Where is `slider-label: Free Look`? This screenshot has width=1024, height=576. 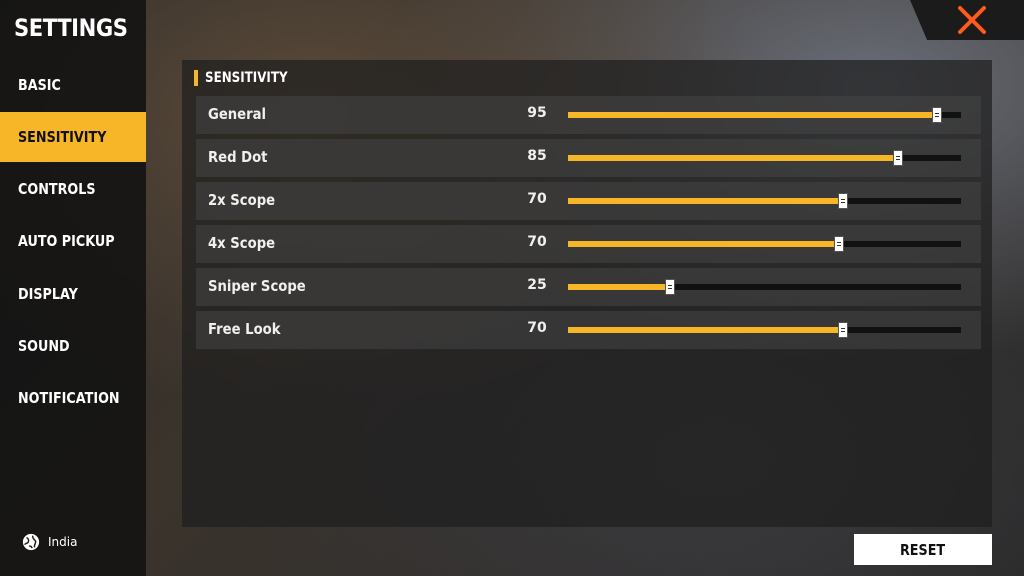 slider-label: Free Look is located at coordinates (244, 329).